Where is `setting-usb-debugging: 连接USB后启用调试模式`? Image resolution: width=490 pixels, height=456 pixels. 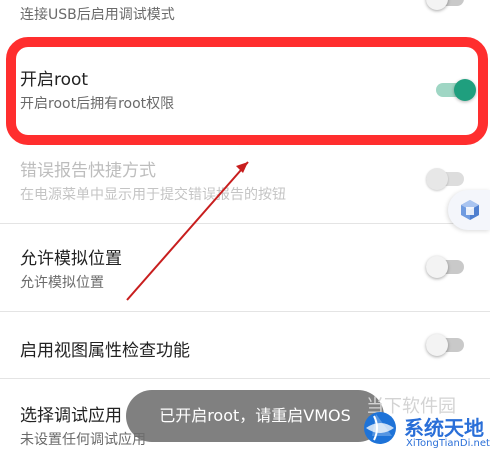
setting-usb-debugging: 连接USB后启用调试模式 is located at coordinates (245, 16).